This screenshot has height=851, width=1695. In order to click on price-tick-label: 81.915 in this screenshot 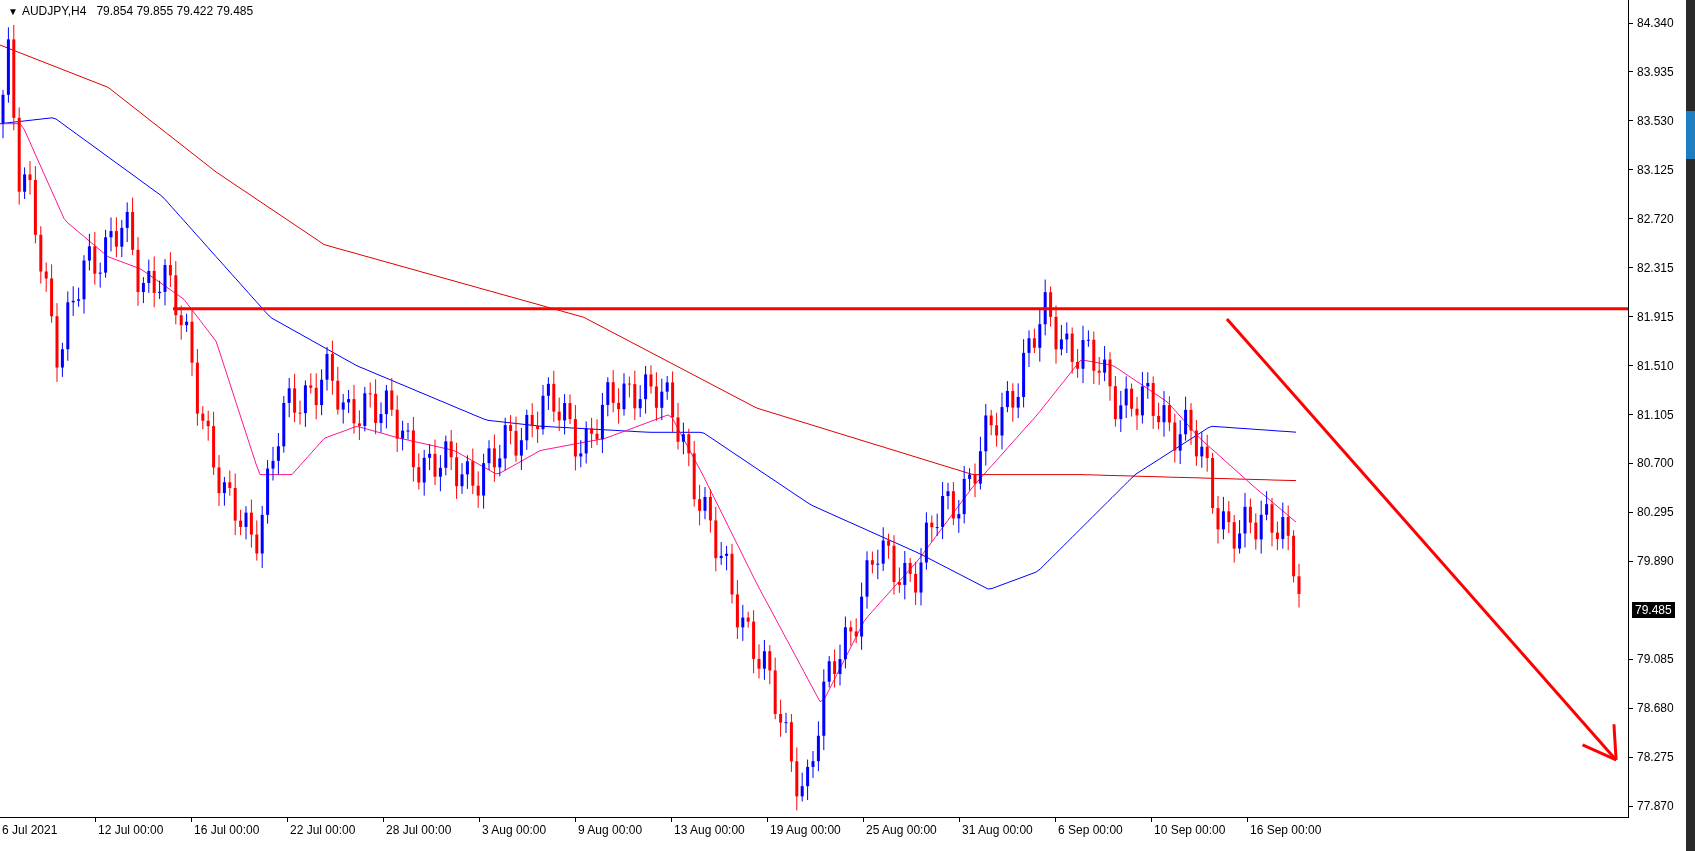, I will do `click(1655, 317)`.